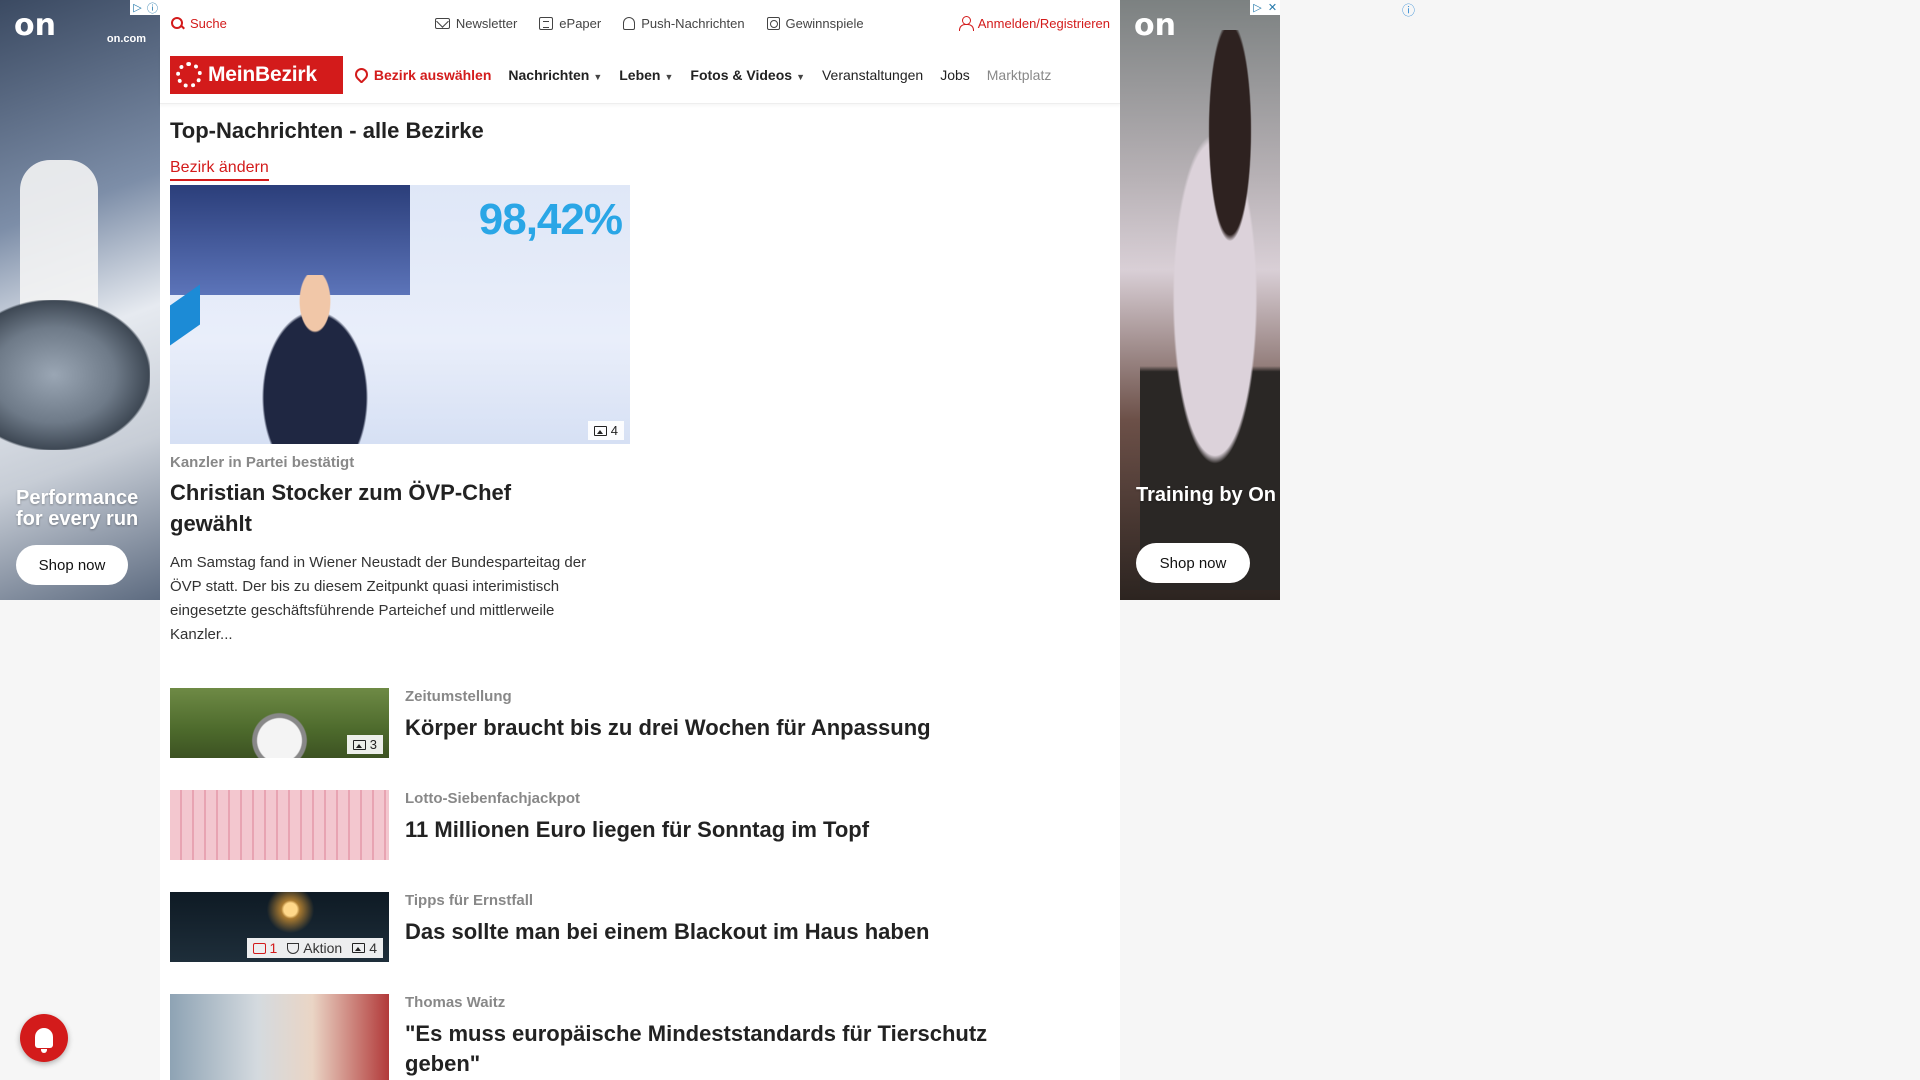  What do you see at coordinates (486, 23) in the screenshot?
I see `newsletter-label: Newsletter` at bounding box center [486, 23].